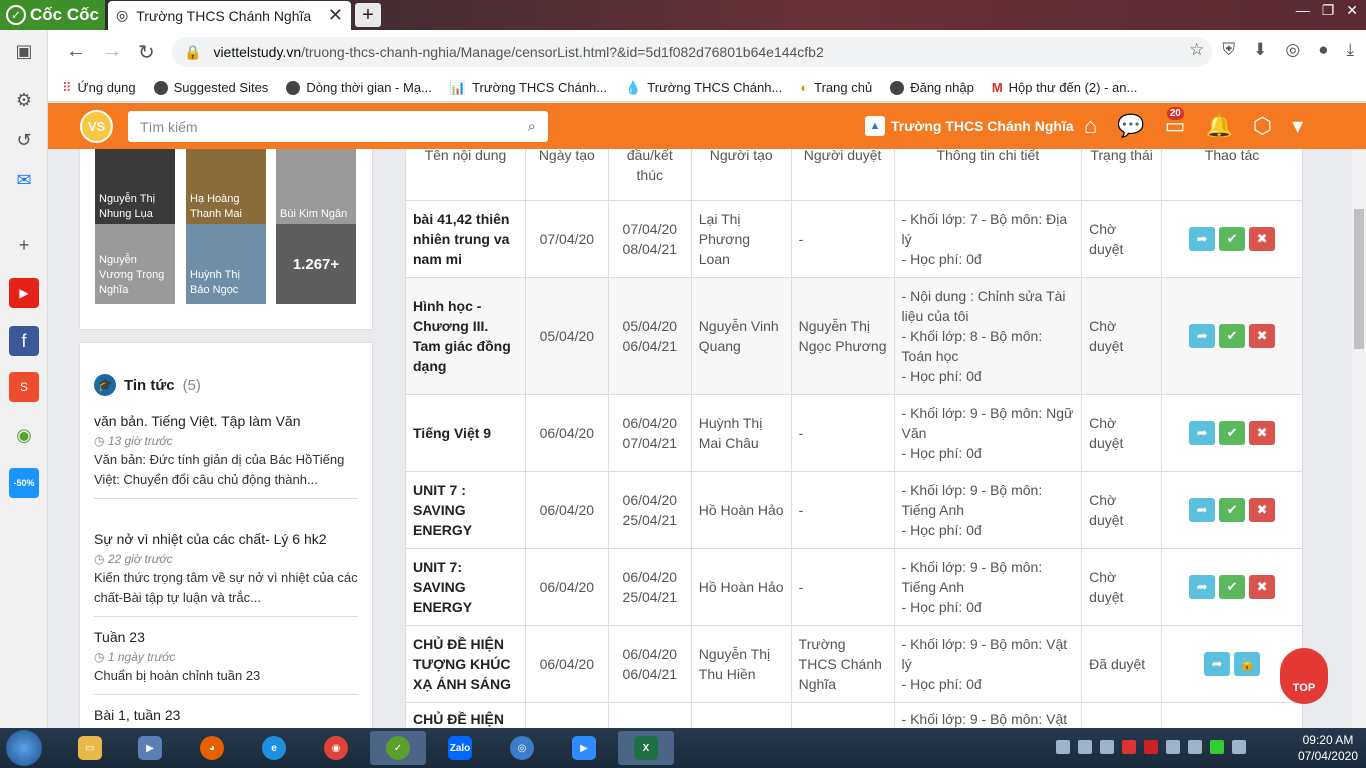  What do you see at coordinates (1262, 126) in the screenshot?
I see `box-icon: ⬡` at bounding box center [1262, 126].